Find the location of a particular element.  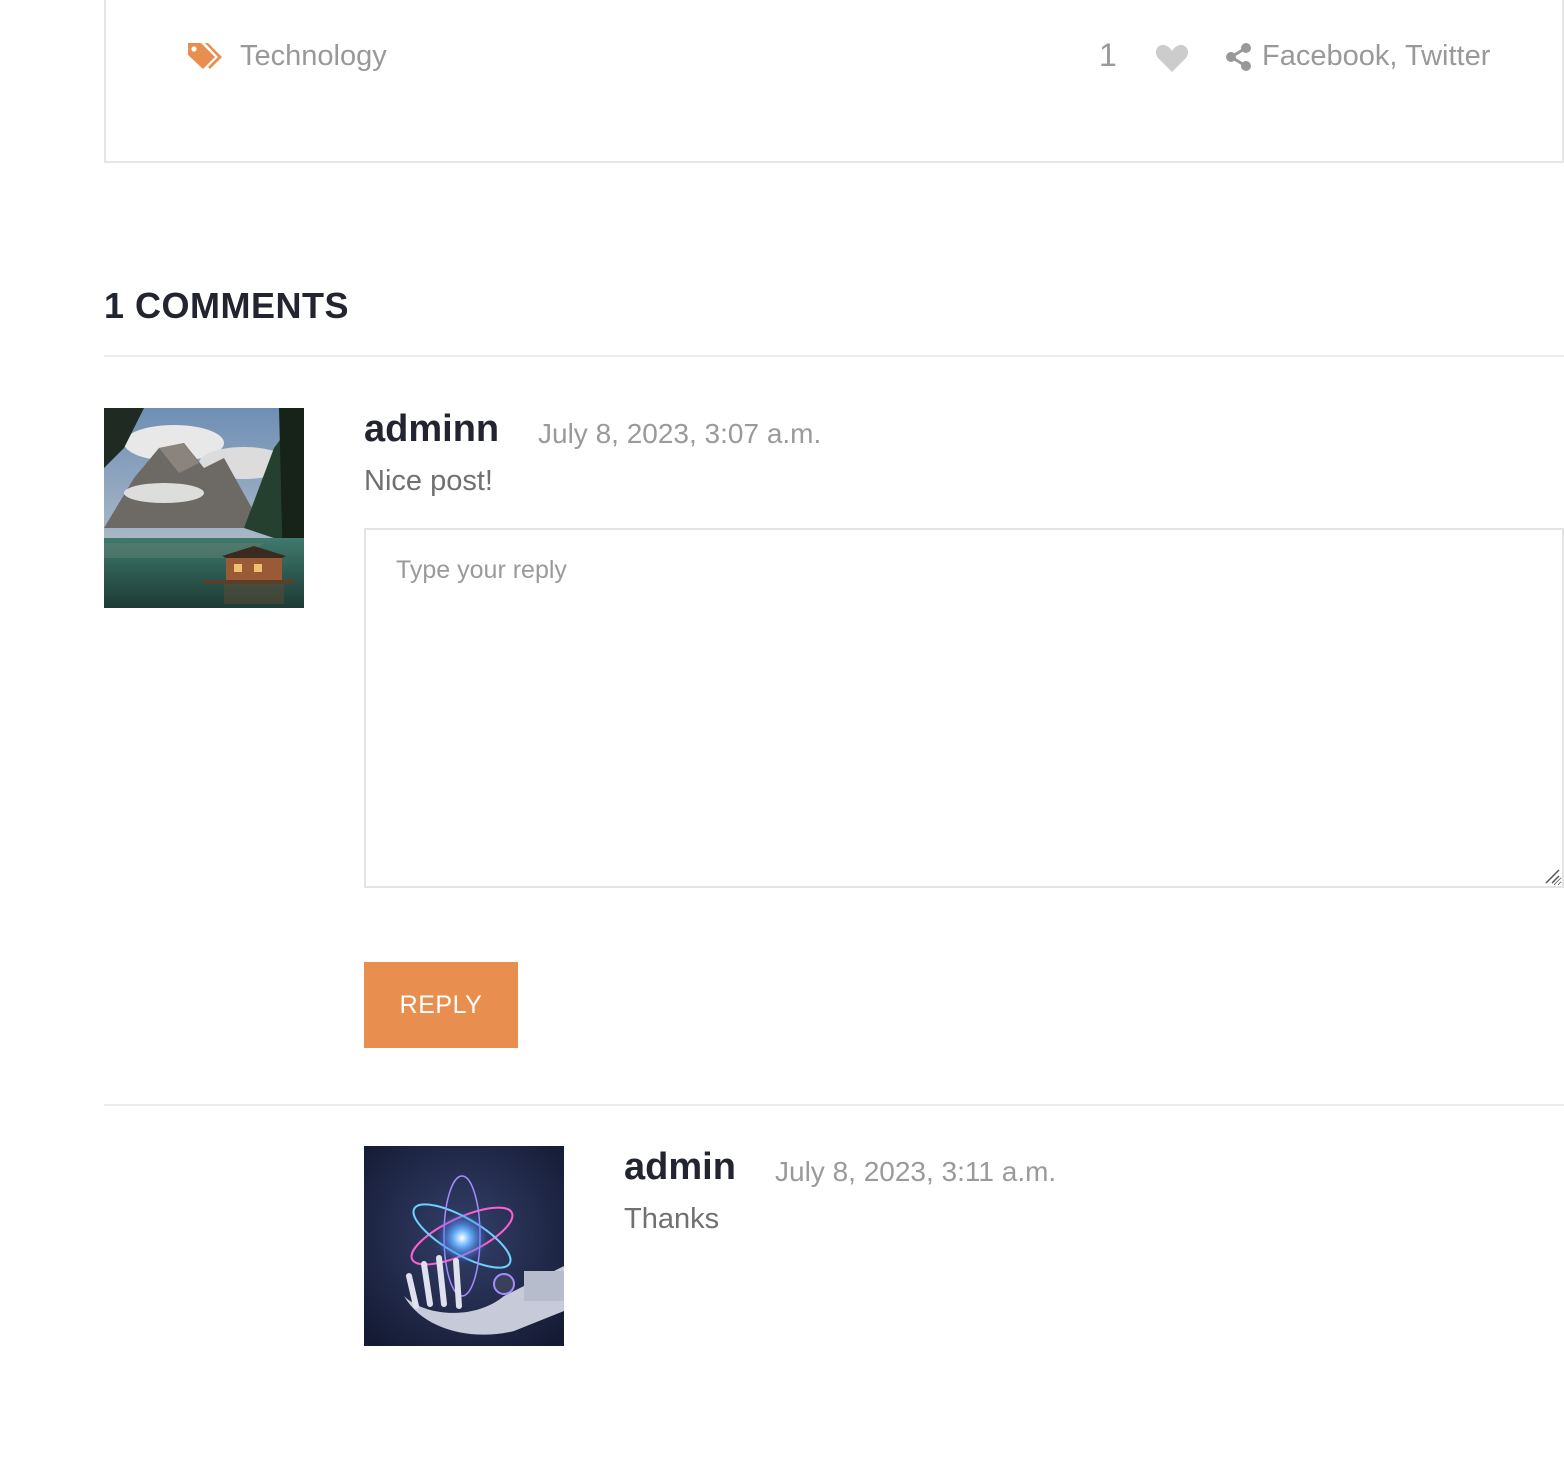

mountain-lake-cabin-image is located at coordinates (204, 508).